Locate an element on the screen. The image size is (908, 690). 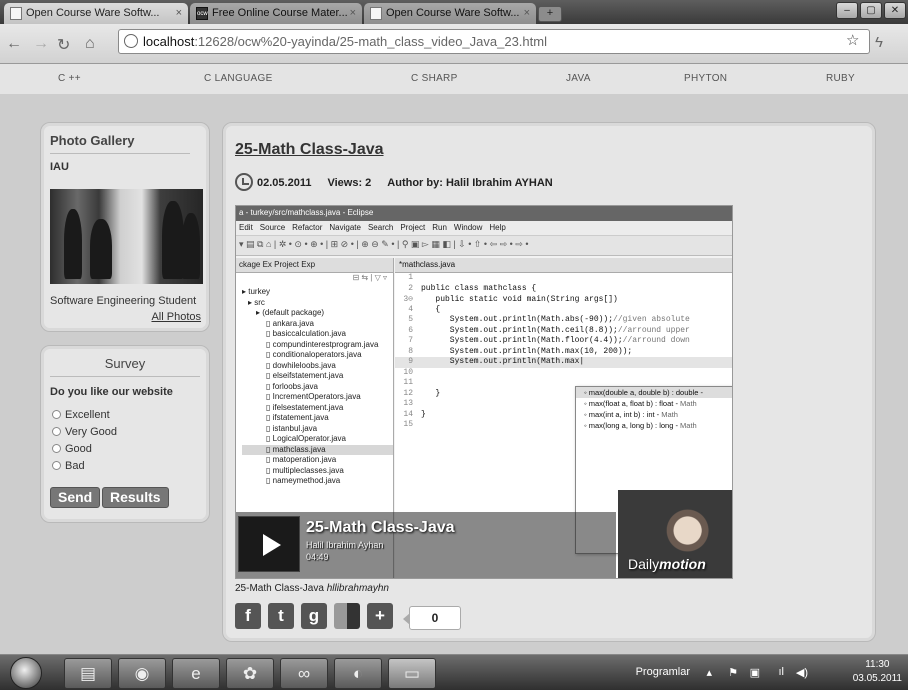
survey-option: Excellent is located at coordinates (81, 415).